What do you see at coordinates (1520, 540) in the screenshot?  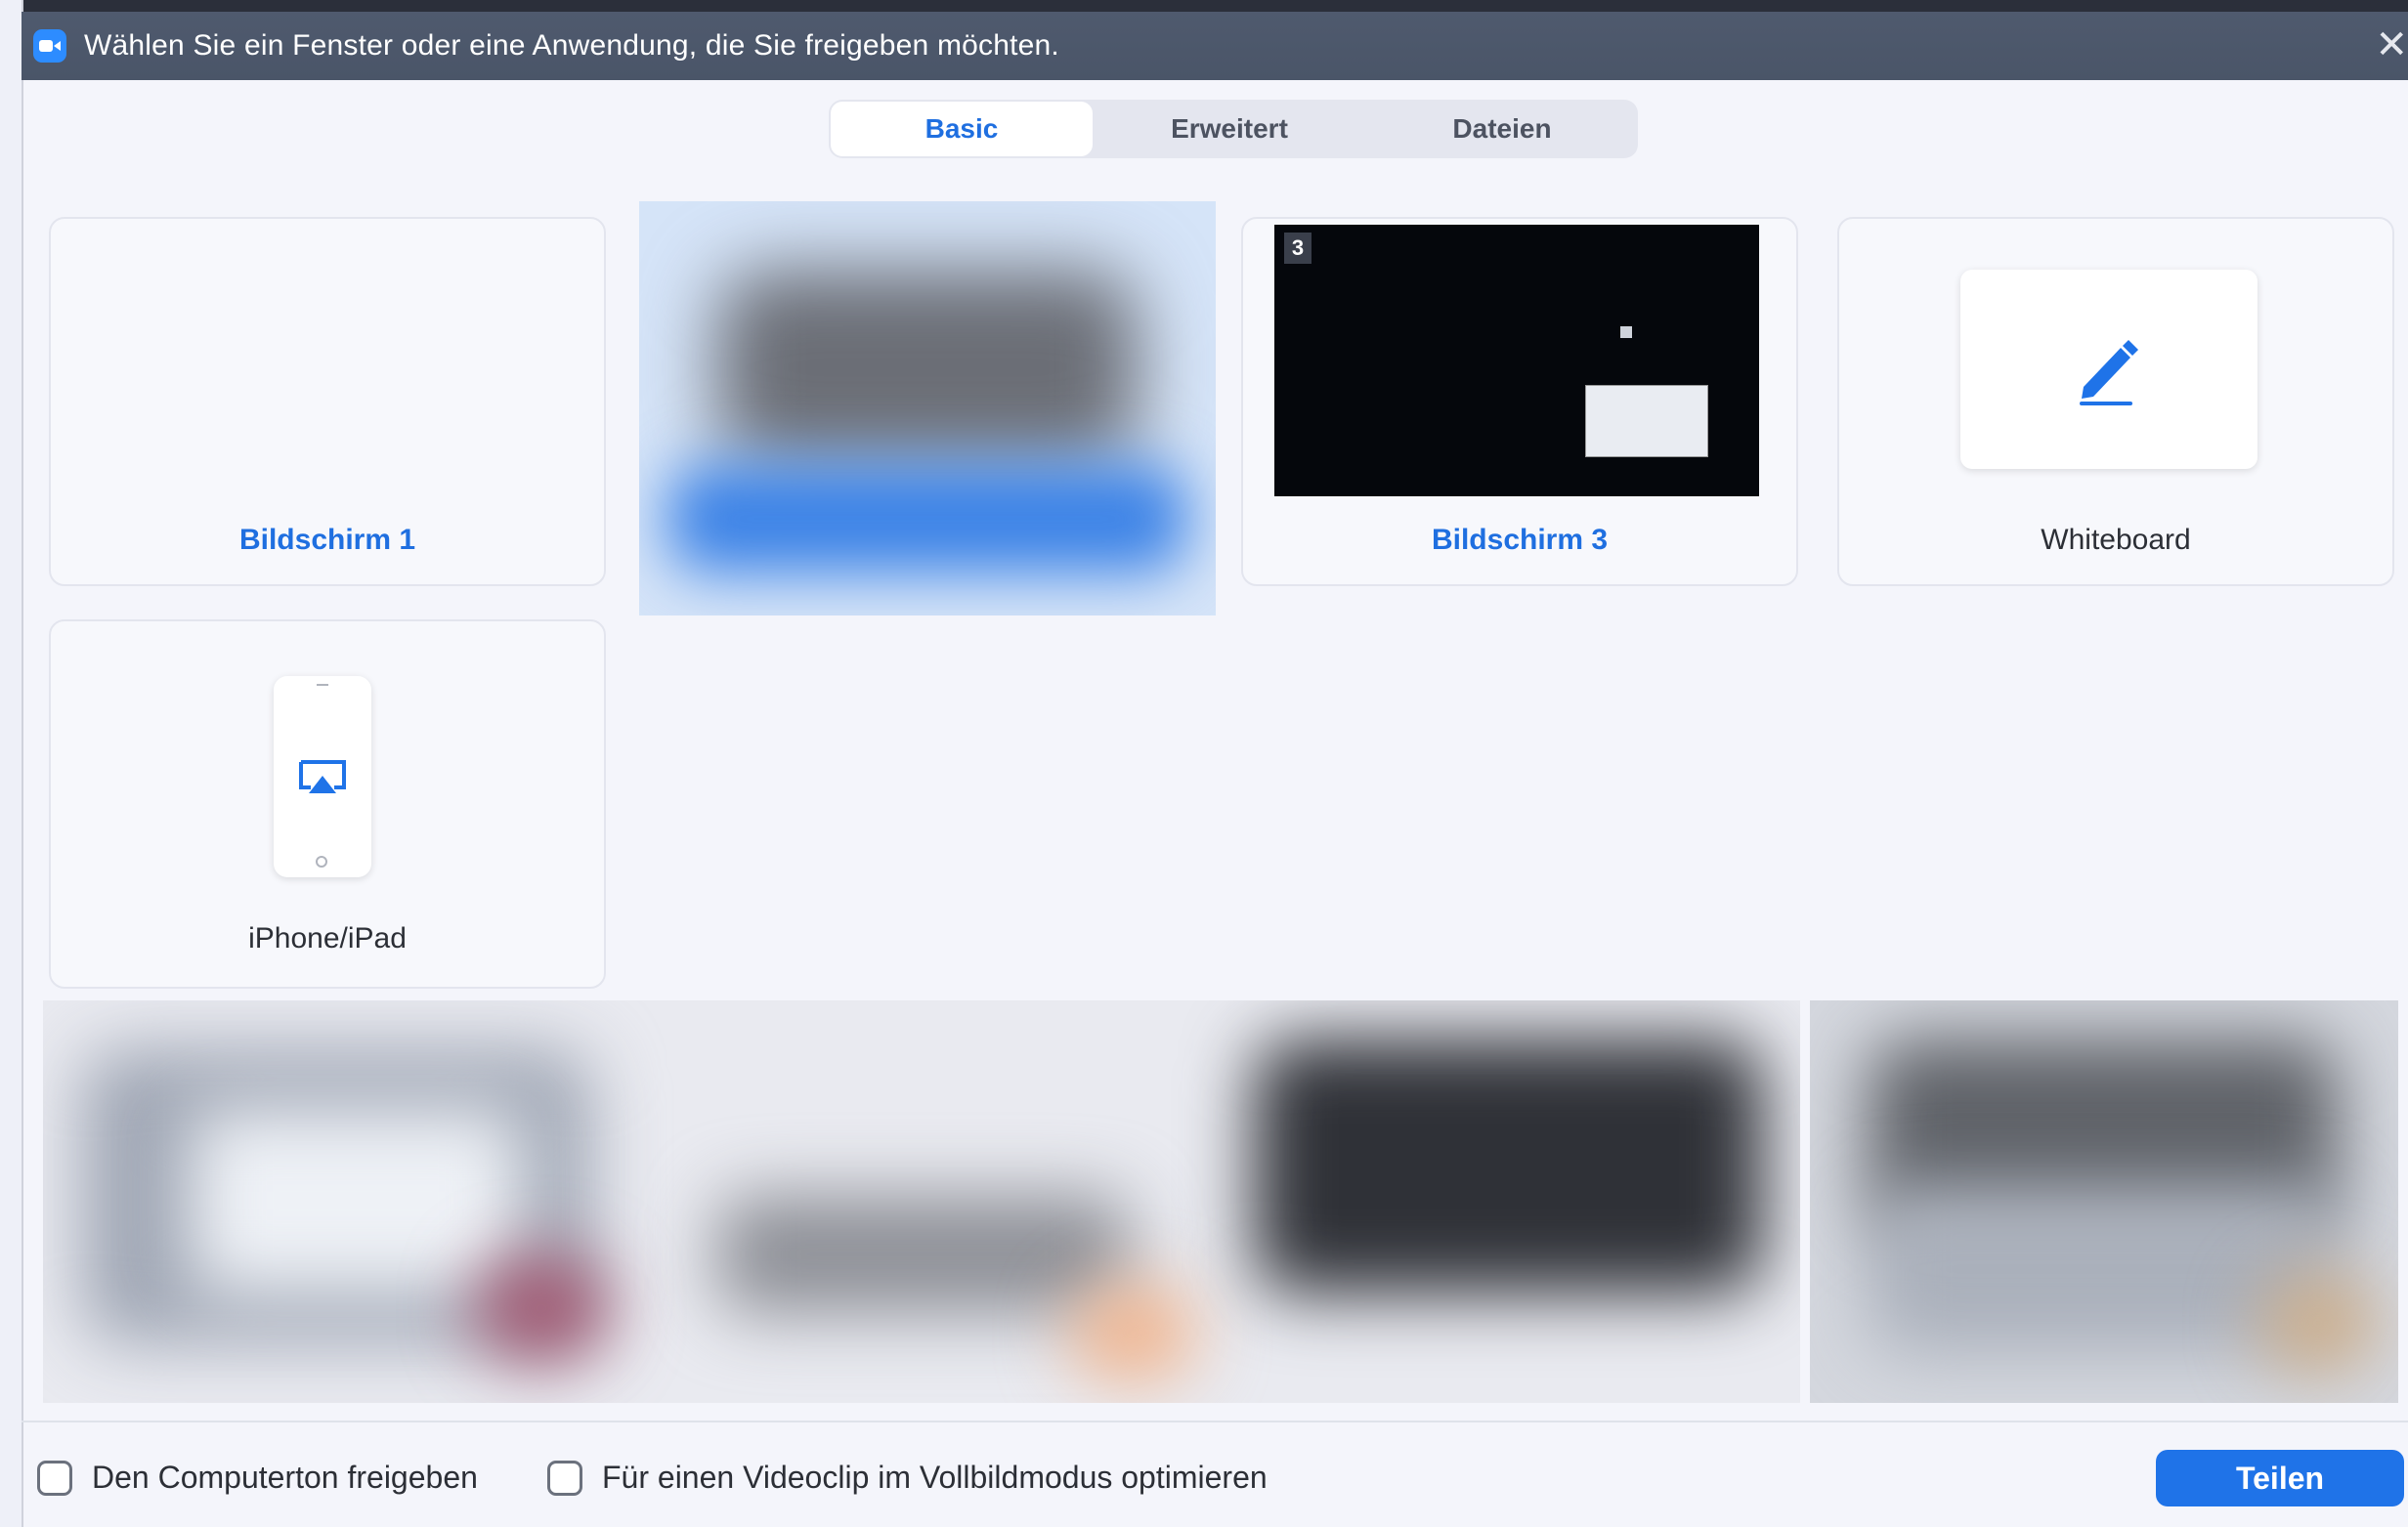 I see `screen-3-label: Bildschirm 3` at bounding box center [1520, 540].